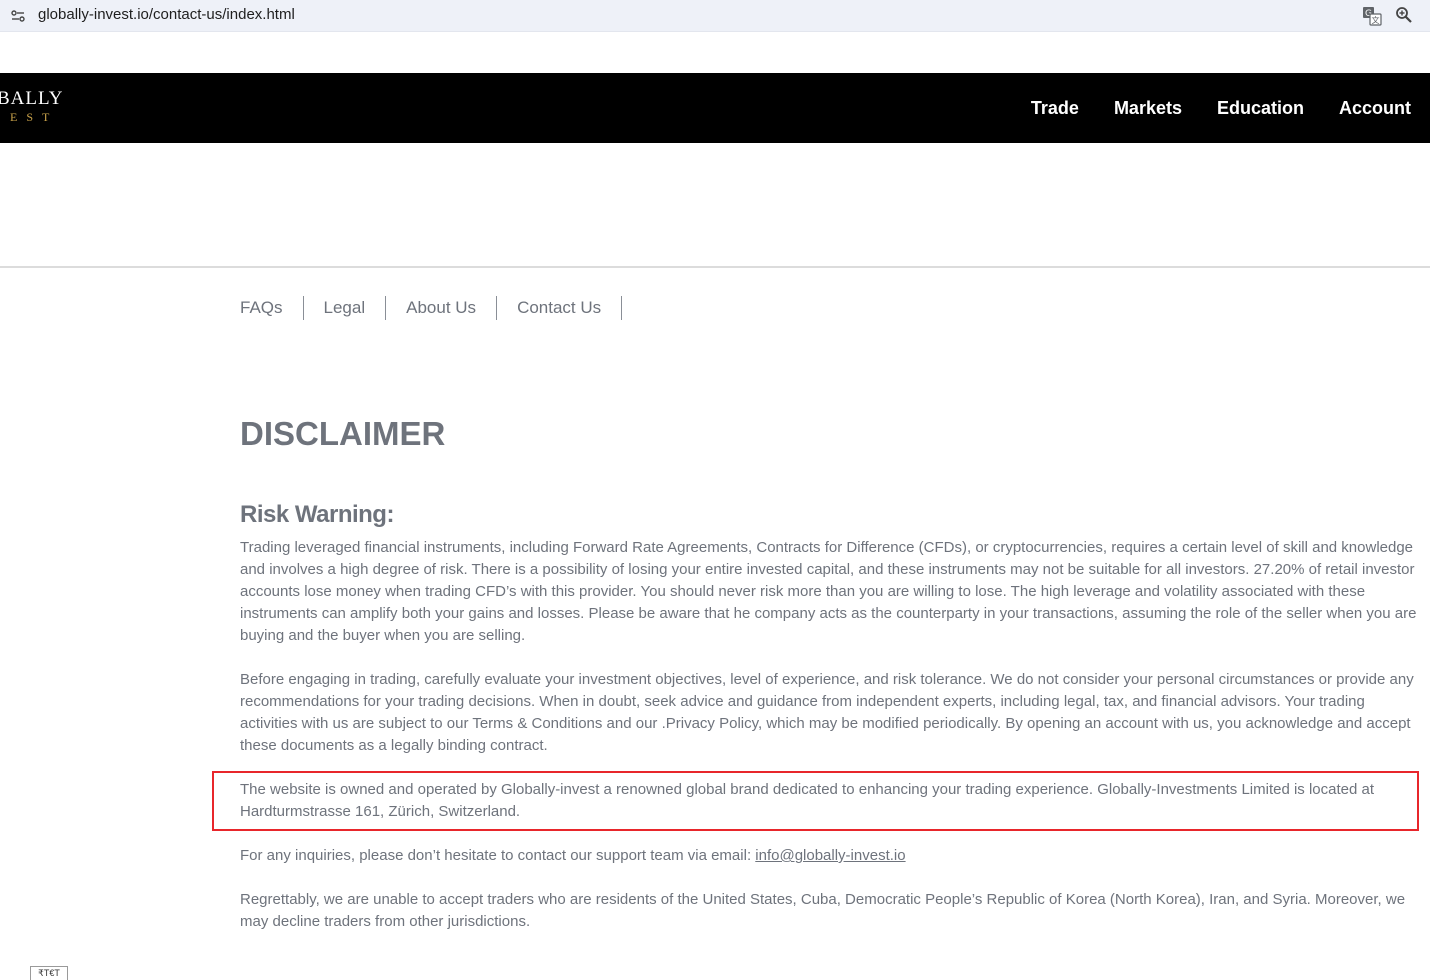 The width and height of the screenshot is (1430, 980). Describe the element at coordinates (452, 308) in the screenshot. I see `subnav-about-us: About Us` at that location.